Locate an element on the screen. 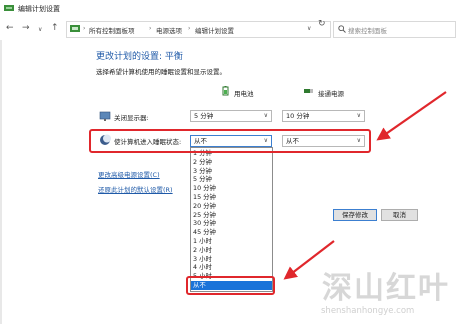  crumb-power-options: 电源选项 is located at coordinates (169, 30).